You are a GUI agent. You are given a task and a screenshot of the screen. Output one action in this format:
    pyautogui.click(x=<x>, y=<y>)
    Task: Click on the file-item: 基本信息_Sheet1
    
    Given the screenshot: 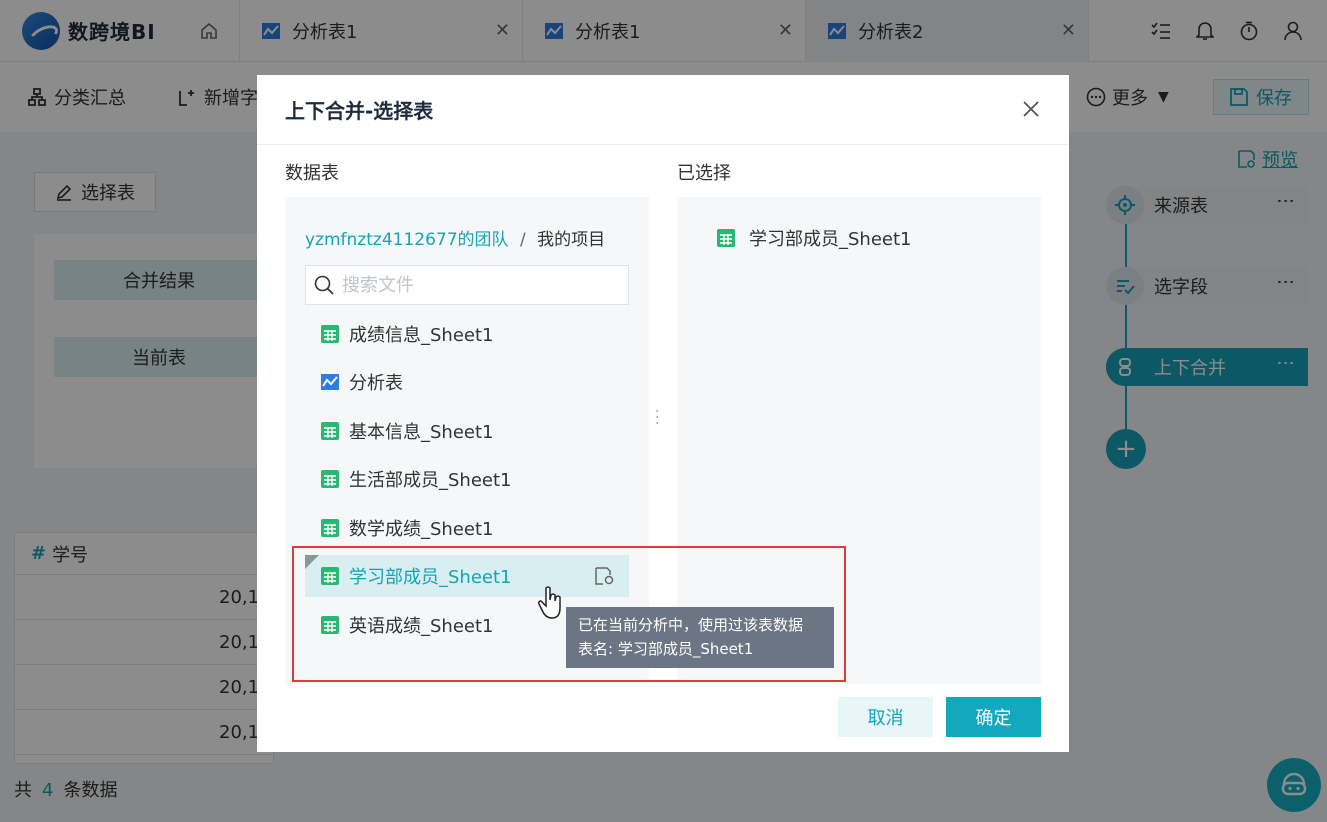 What is the action you would take?
    pyautogui.click(x=467, y=431)
    